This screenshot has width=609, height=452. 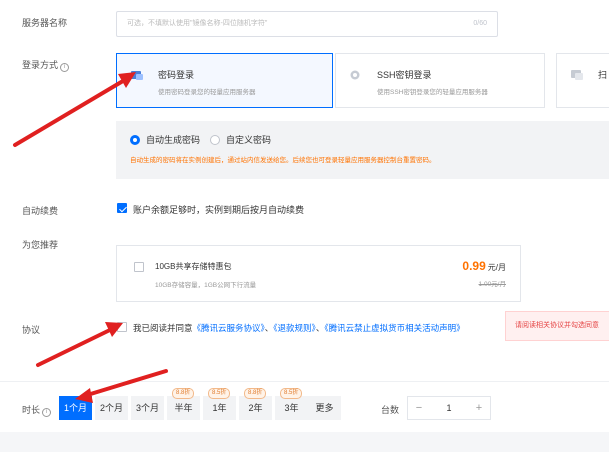 I want to click on scan-login-icon, so click(x=577, y=75).